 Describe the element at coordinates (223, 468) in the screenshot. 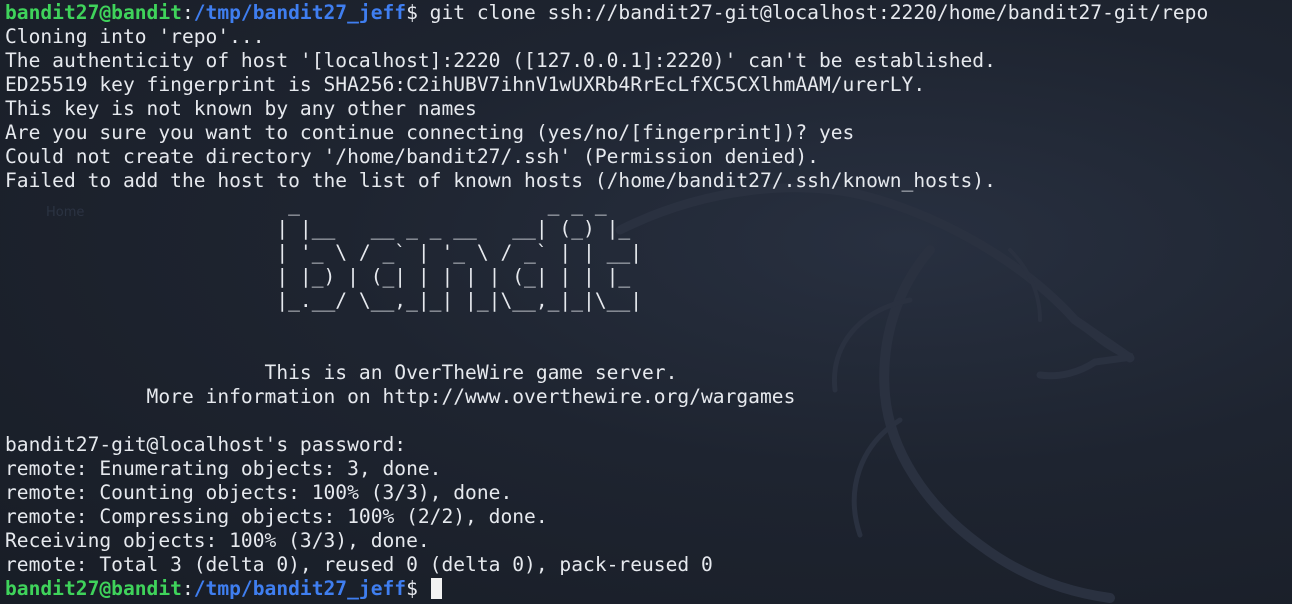

I see `output-line: remote: Enumerating objects: 3, done.` at that location.